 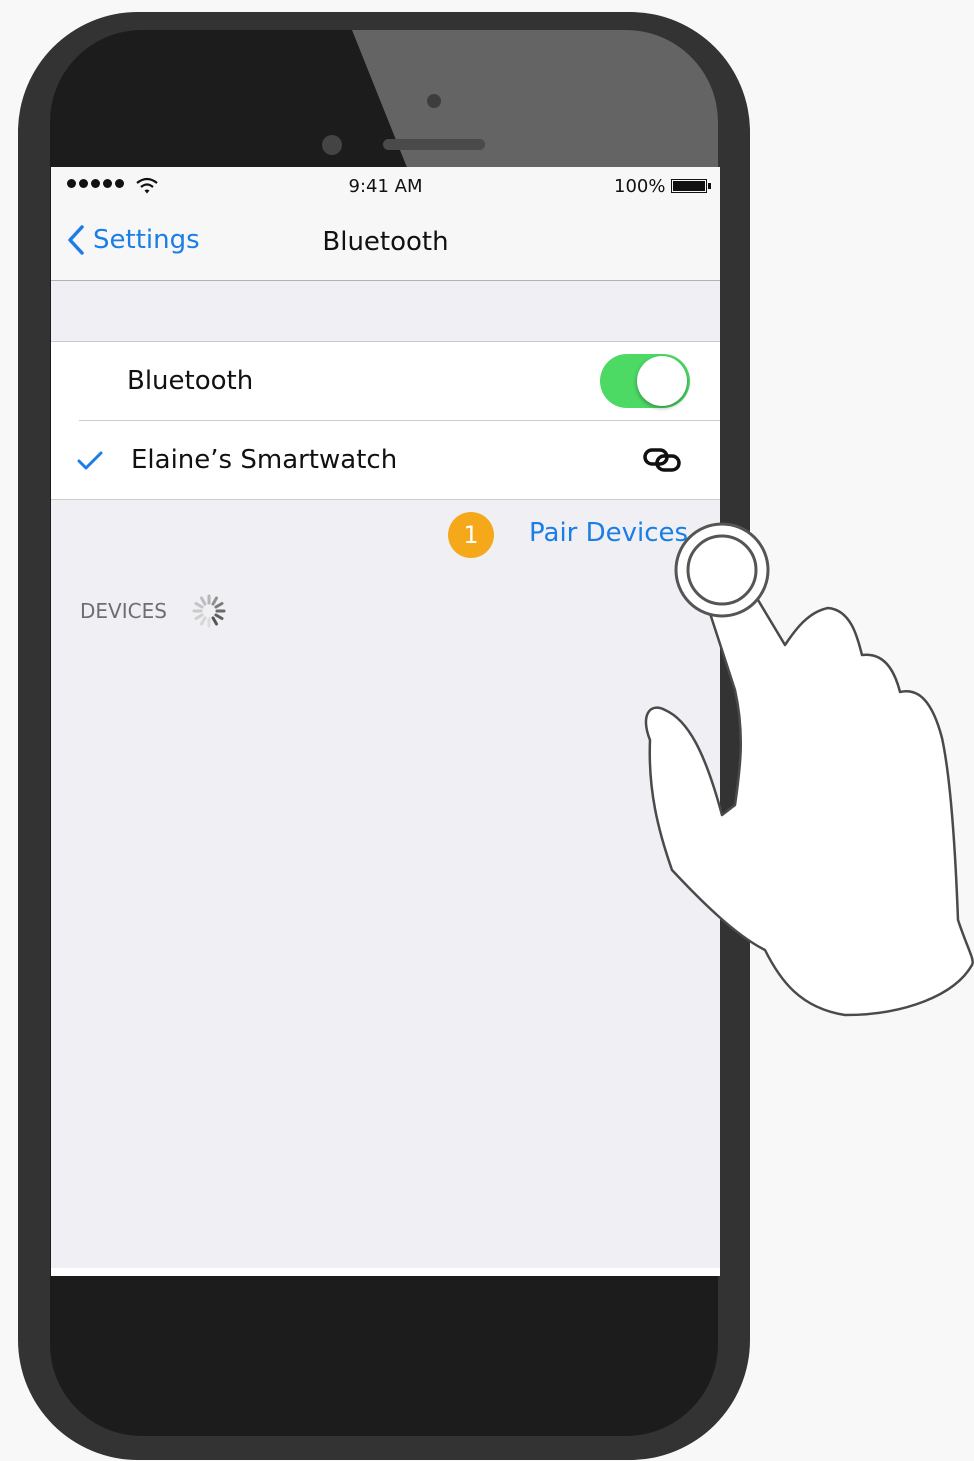 What do you see at coordinates (123, 611) in the screenshot?
I see `devices-section-header: DEVICES` at bounding box center [123, 611].